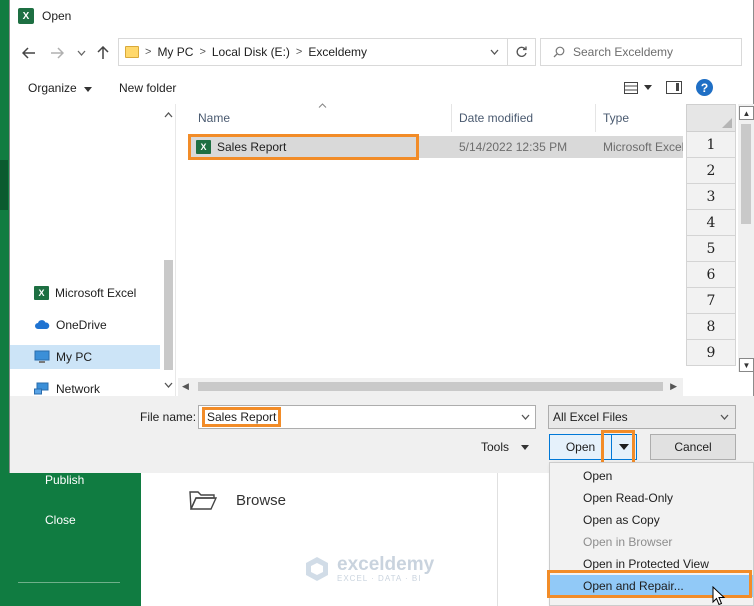 The image size is (754, 606). I want to click on sidebar-item-label: Microsoft Excel, so click(96, 293).